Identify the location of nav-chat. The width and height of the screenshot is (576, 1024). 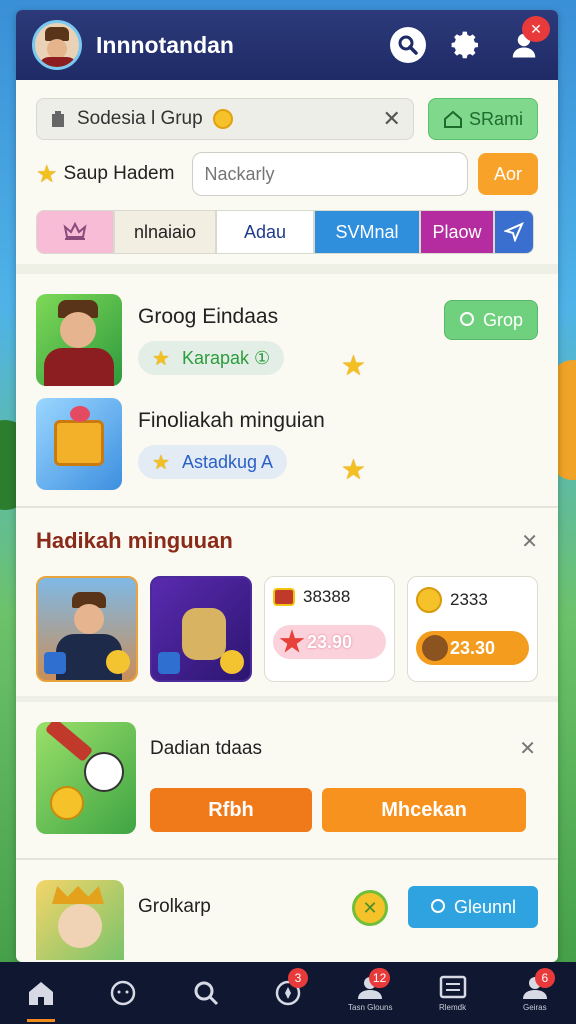
(123, 993).